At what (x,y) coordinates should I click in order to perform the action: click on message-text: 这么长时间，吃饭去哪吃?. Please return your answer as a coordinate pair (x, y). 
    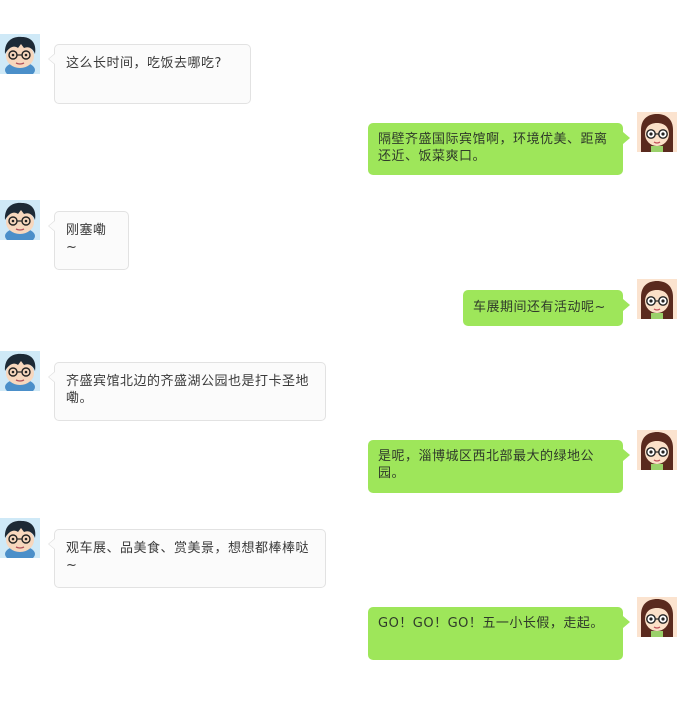
    Looking at the image, I should click on (144, 63).